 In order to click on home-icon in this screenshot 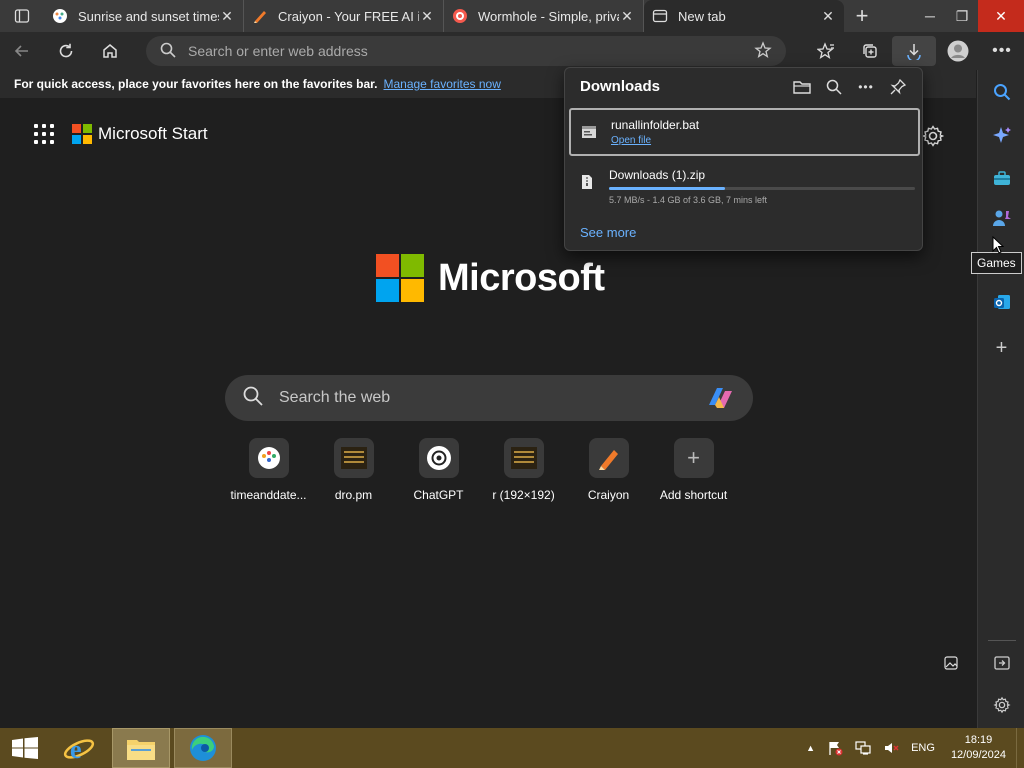, I will do `click(110, 51)`.